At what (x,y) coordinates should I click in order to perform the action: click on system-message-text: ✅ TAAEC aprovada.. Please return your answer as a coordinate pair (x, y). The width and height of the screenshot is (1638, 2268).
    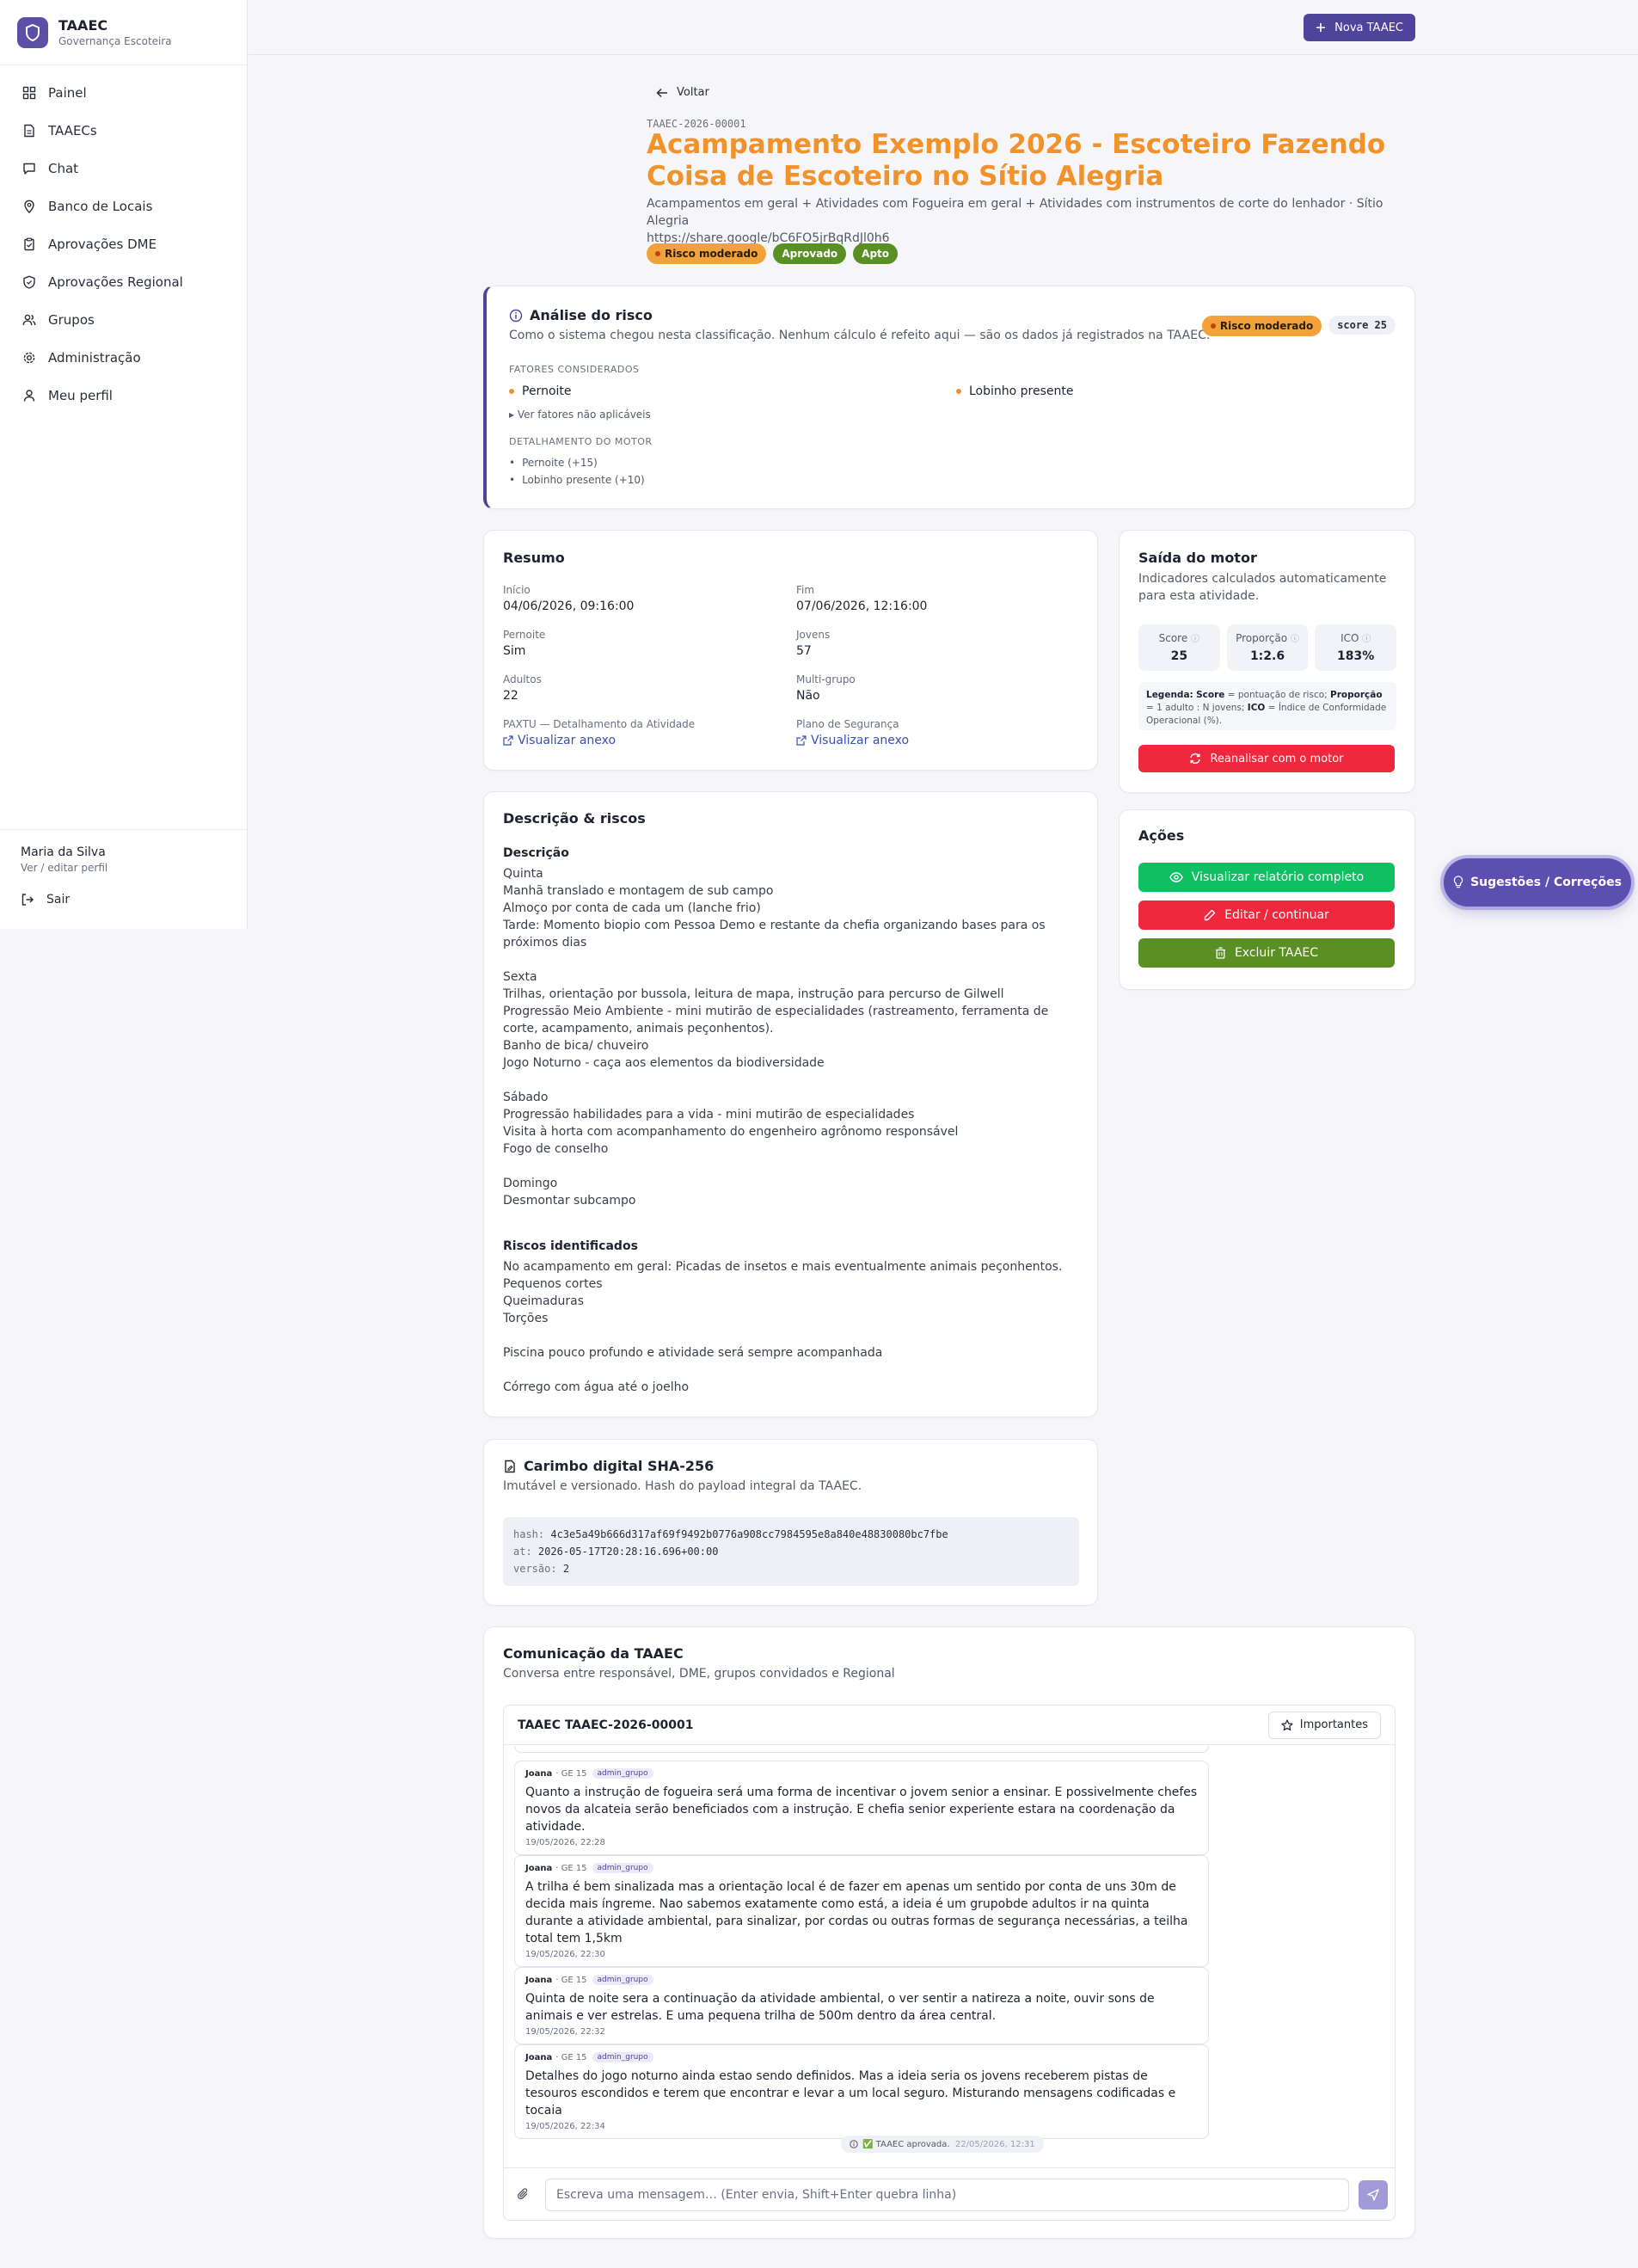
    Looking at the image, I should click on (906, 2144).